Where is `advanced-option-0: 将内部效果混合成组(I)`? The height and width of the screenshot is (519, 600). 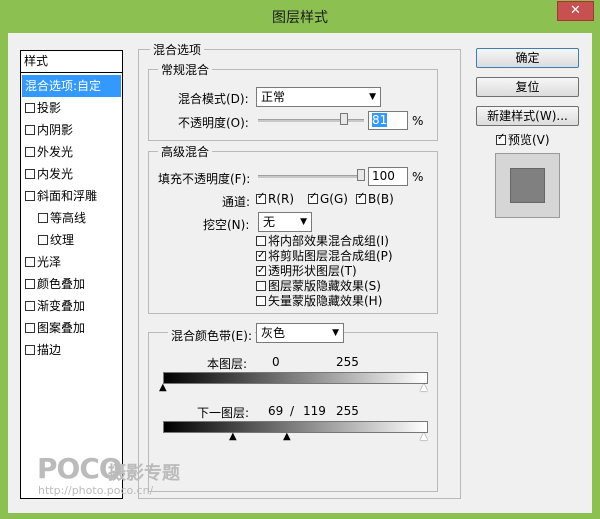
advanced-option-0: 将内部效果混合成组(I) is located at coordinates (346, 241).